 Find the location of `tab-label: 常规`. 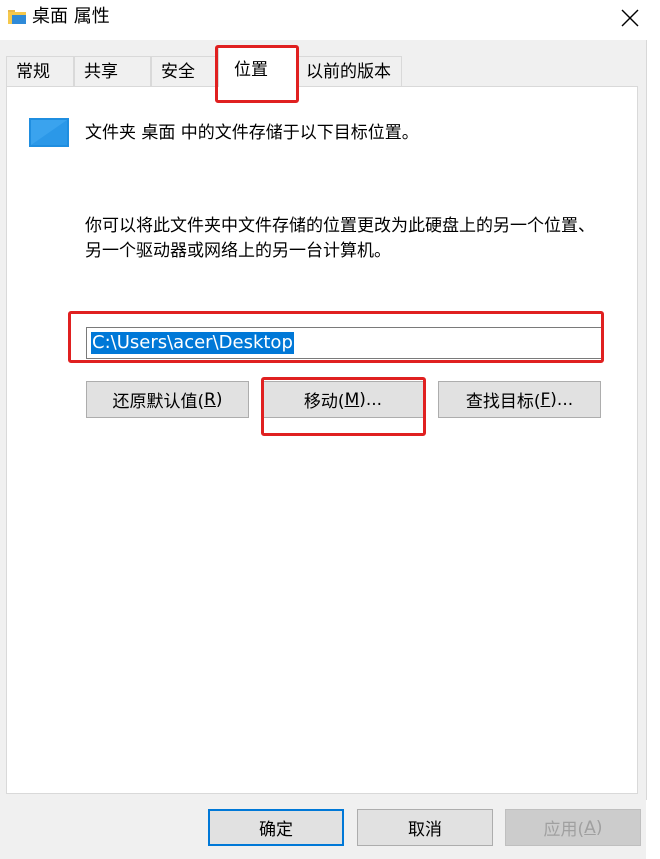

tab-label: 常规 is located at coordinates (33, 72).